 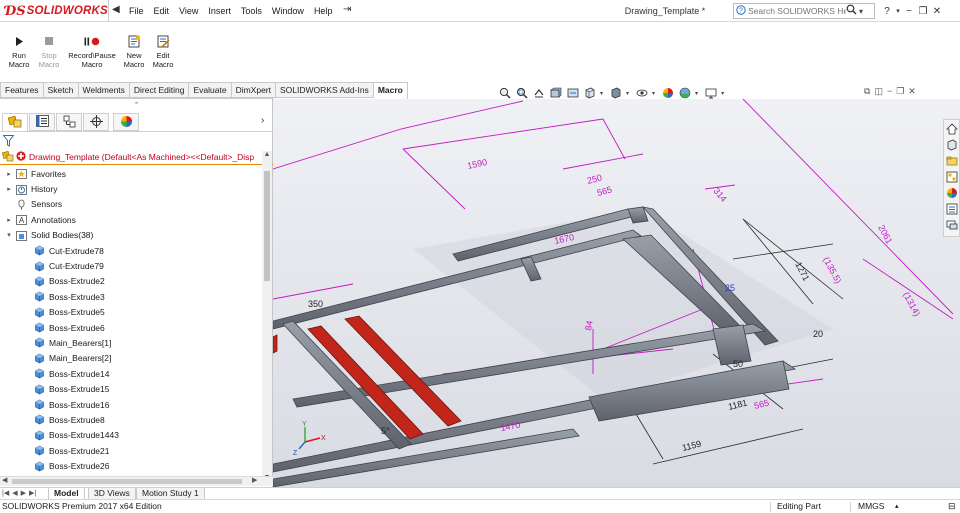 What do you see at coordinates (131, 450) in the screenshot?
I see `tree-item-solid-body: Boss-Extrude21` at bounding box center [131, 450].